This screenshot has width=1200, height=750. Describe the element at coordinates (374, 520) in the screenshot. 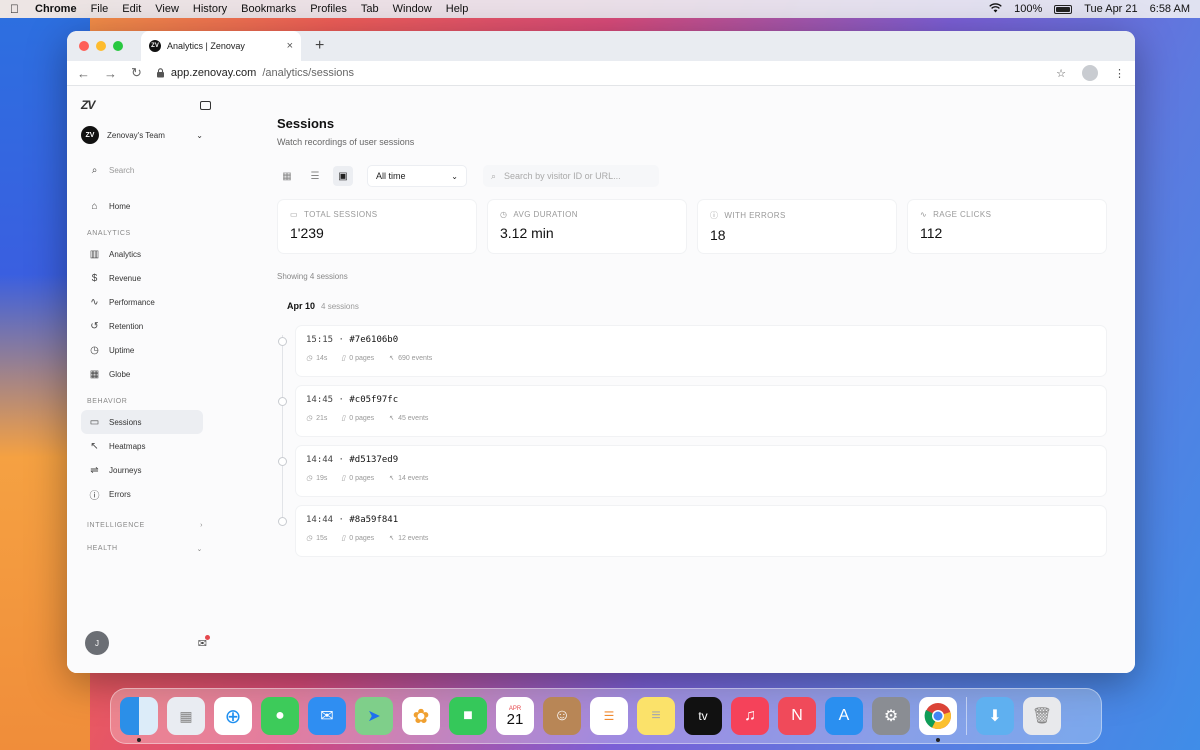

I see `session-id: #8a59f841` at that location.